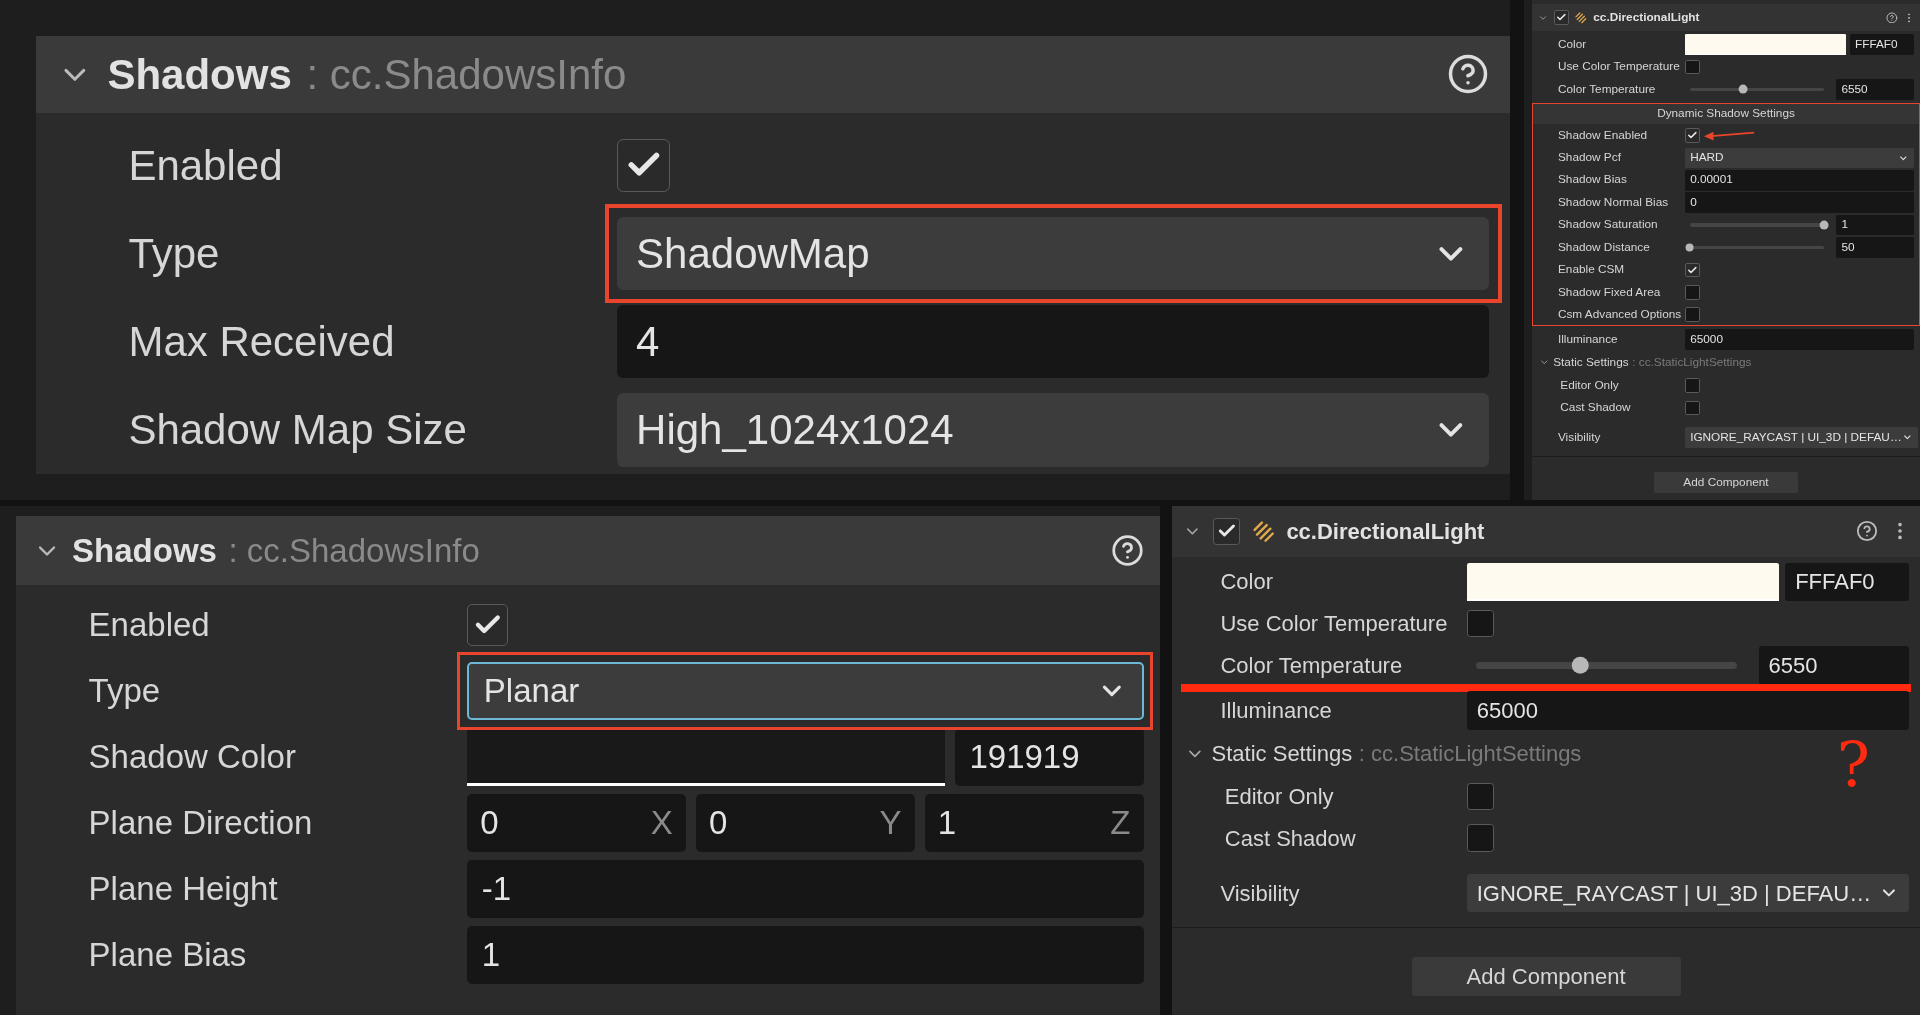 The width and height of the screenshot is (1920, 1015). Describe the element at coordinates (1592, 179) in the screenshot. I see `property-label: Shadow Bias` at that location.